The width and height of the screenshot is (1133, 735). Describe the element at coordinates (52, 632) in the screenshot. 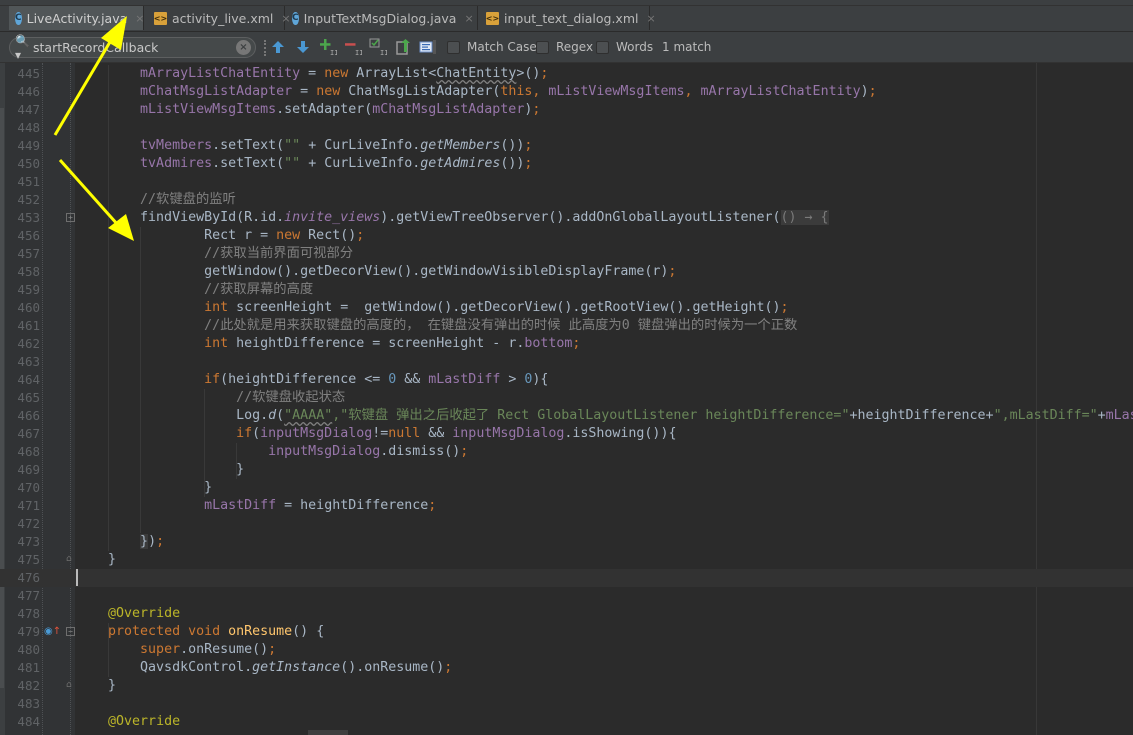

I see `override-method-icon: ◉↑` at that location.